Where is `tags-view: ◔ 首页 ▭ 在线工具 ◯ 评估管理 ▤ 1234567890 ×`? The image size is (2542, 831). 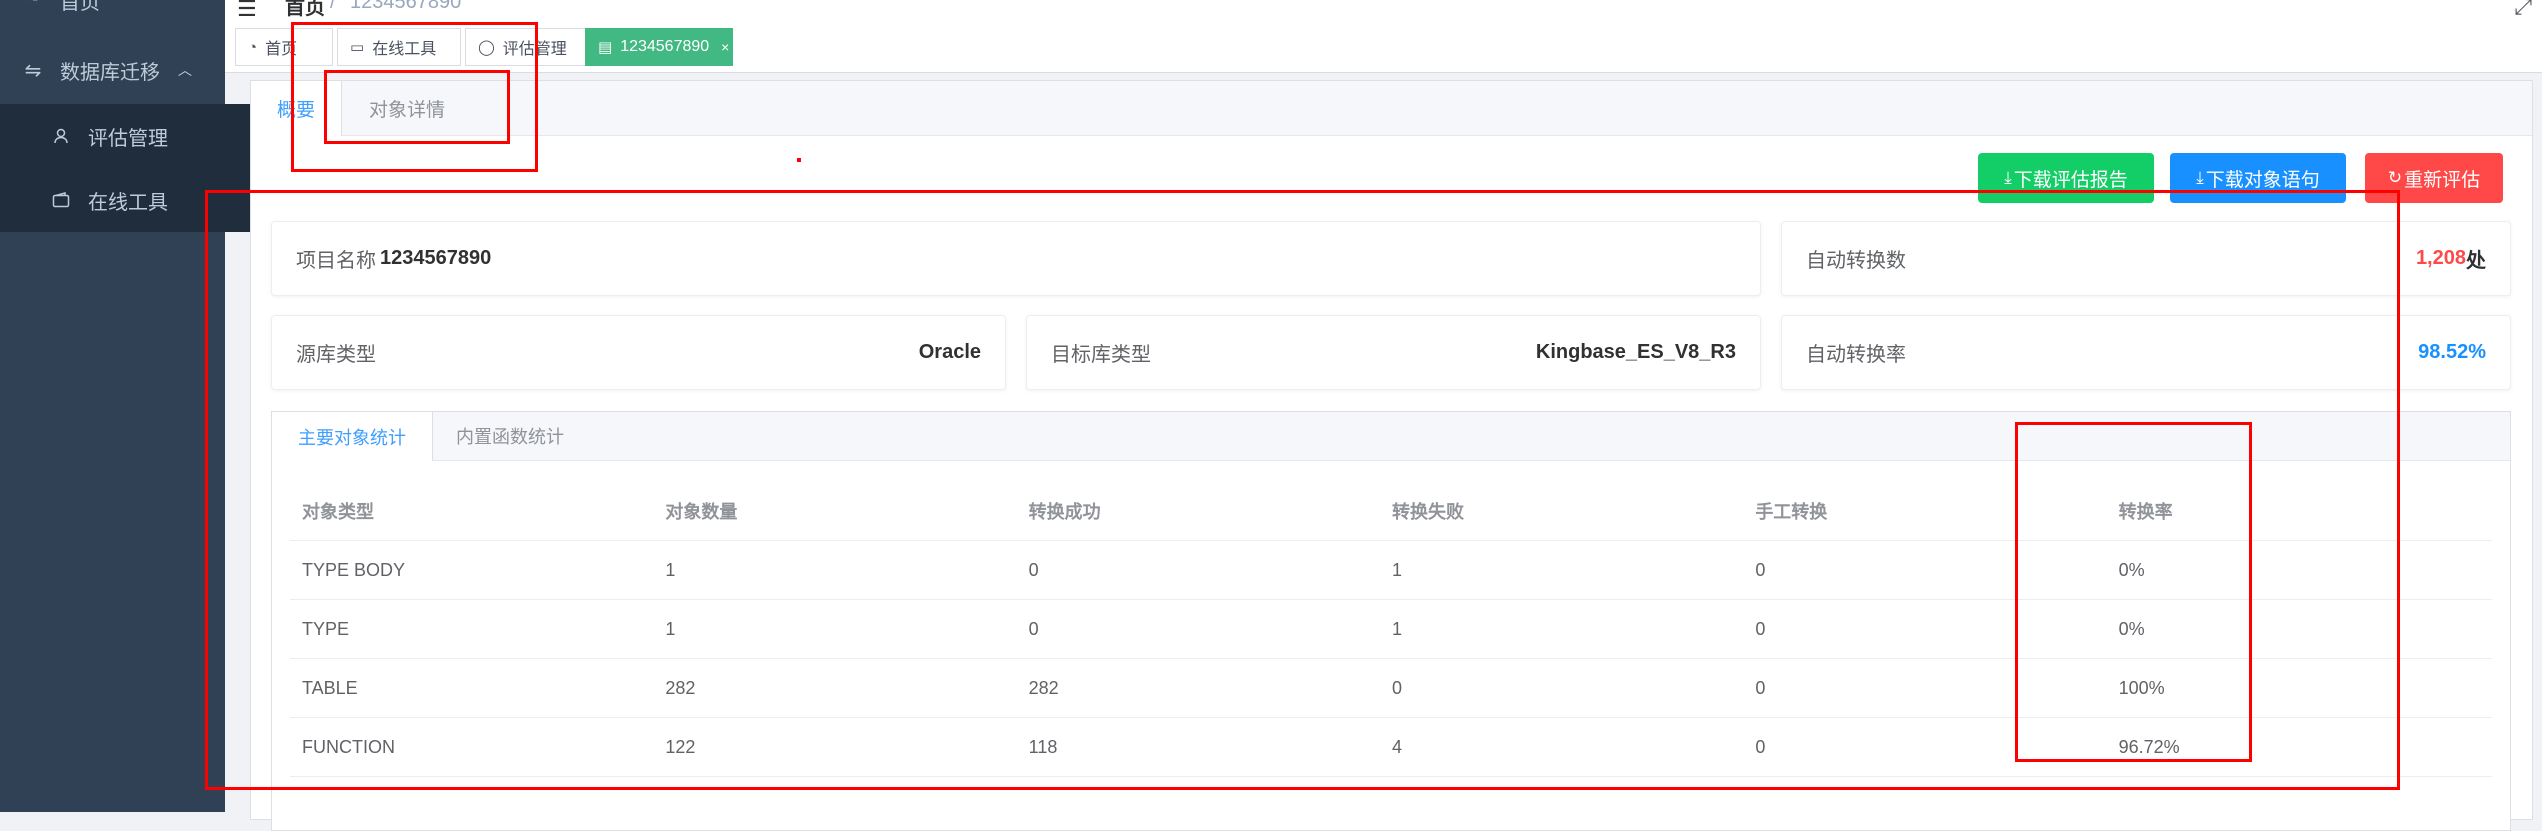 tags-view: ◔ 首页 ▭ 在线工具 ◯ 评估管理 ▤ 1234567890 × is located at coordinates (1383, 47).